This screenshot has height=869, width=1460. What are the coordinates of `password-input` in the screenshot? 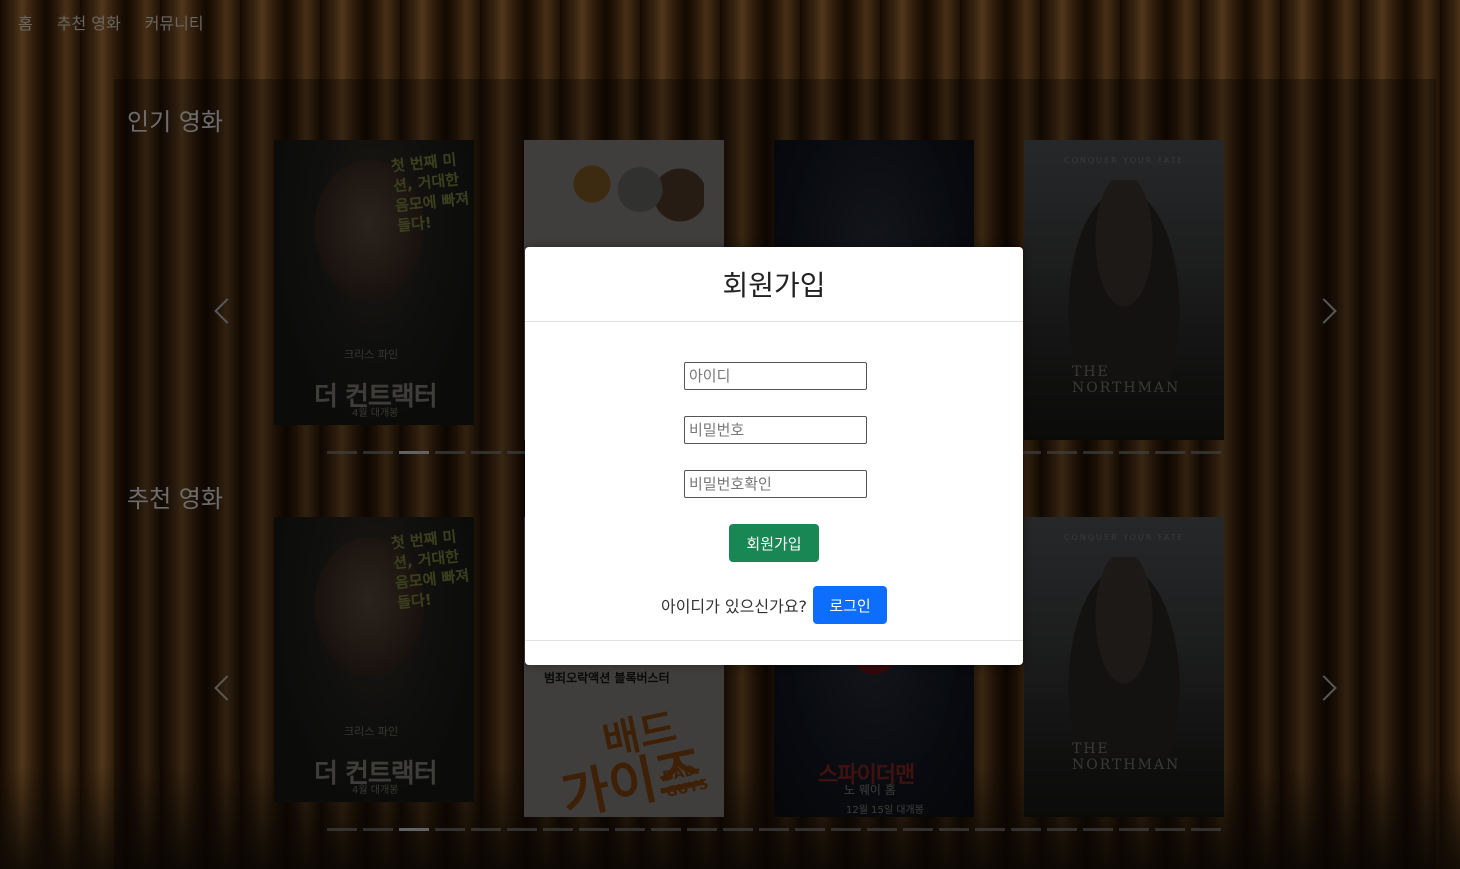 It's located at (775, 430).